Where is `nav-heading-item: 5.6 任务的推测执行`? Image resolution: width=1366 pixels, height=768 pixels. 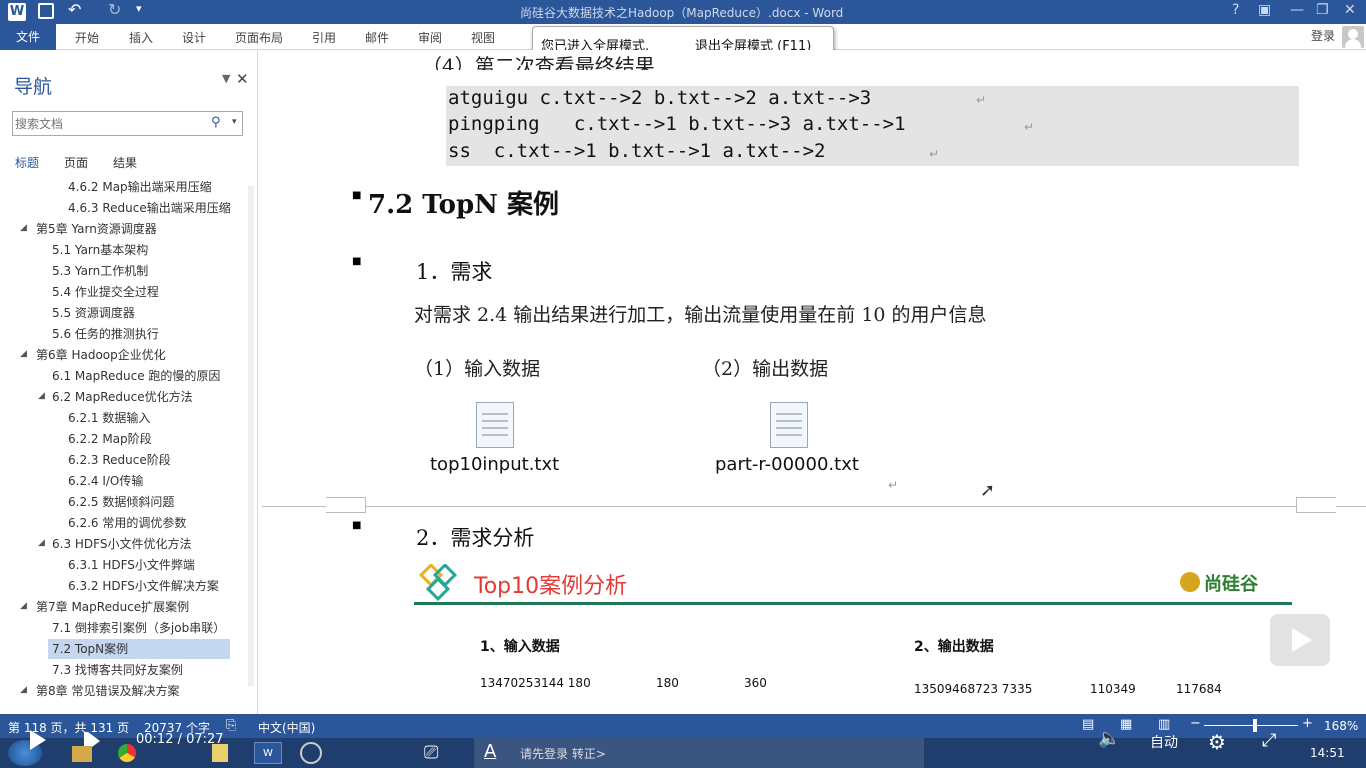 nav-heading-item: 5.6 任务的推测执行 is located at coordinates (105, 334).